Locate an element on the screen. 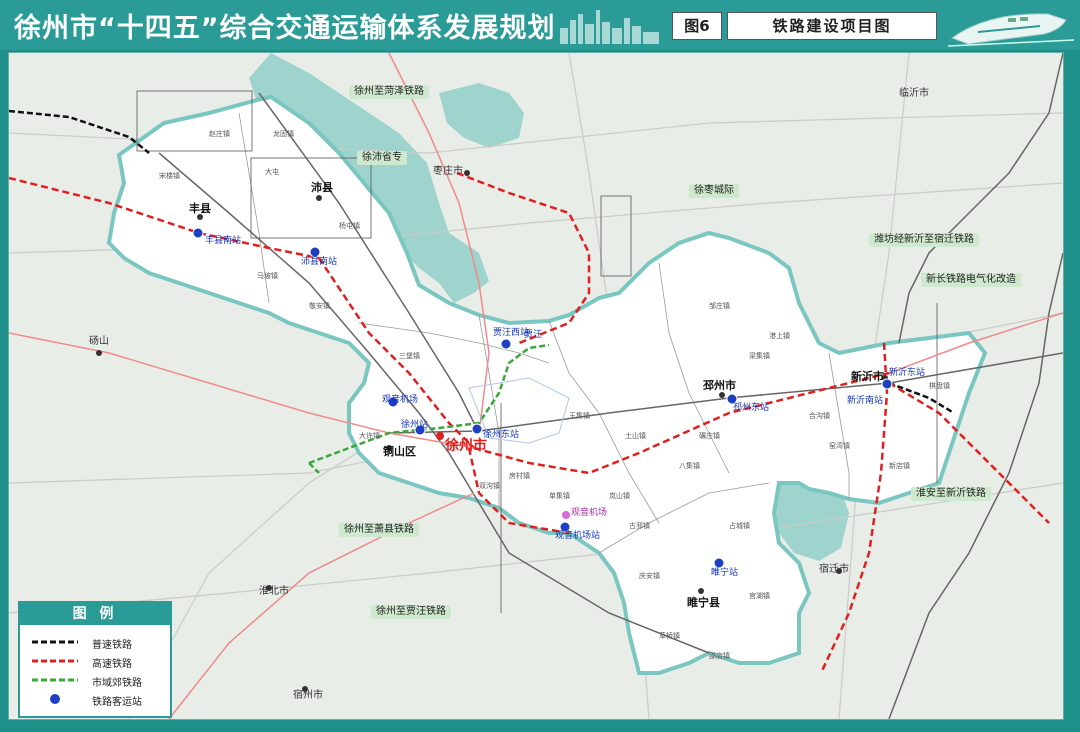 Image resolution: width=1080 pixels, height=732 pixels. city-label-zaozhuang: 枣庄市 is located at coordinates (448, 171).